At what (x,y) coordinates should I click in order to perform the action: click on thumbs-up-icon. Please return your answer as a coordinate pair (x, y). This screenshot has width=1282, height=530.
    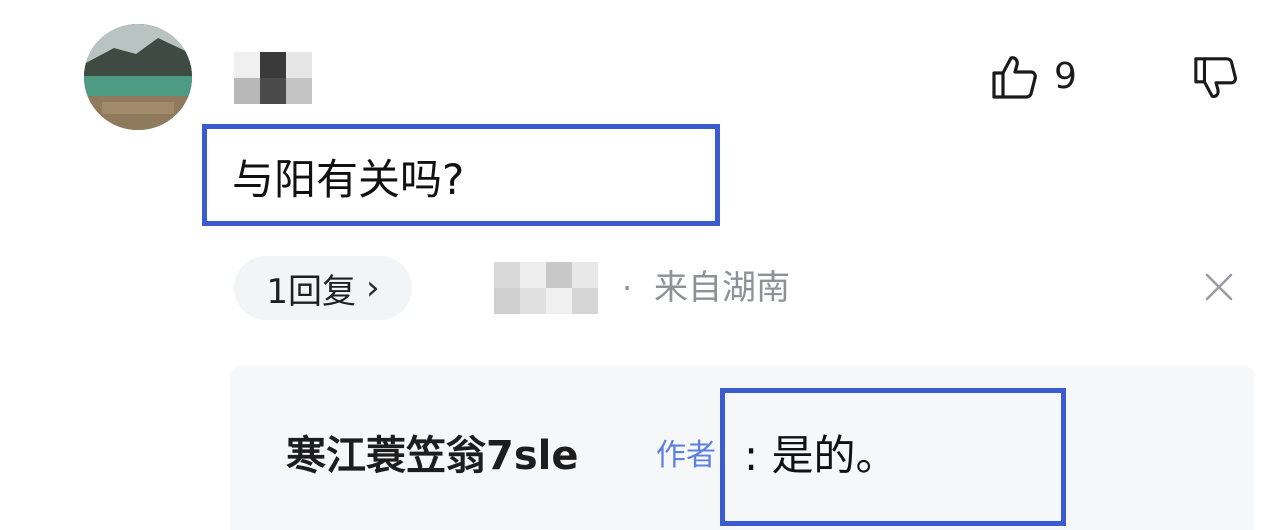
    Looking at the image, I should click on (1014, 77).